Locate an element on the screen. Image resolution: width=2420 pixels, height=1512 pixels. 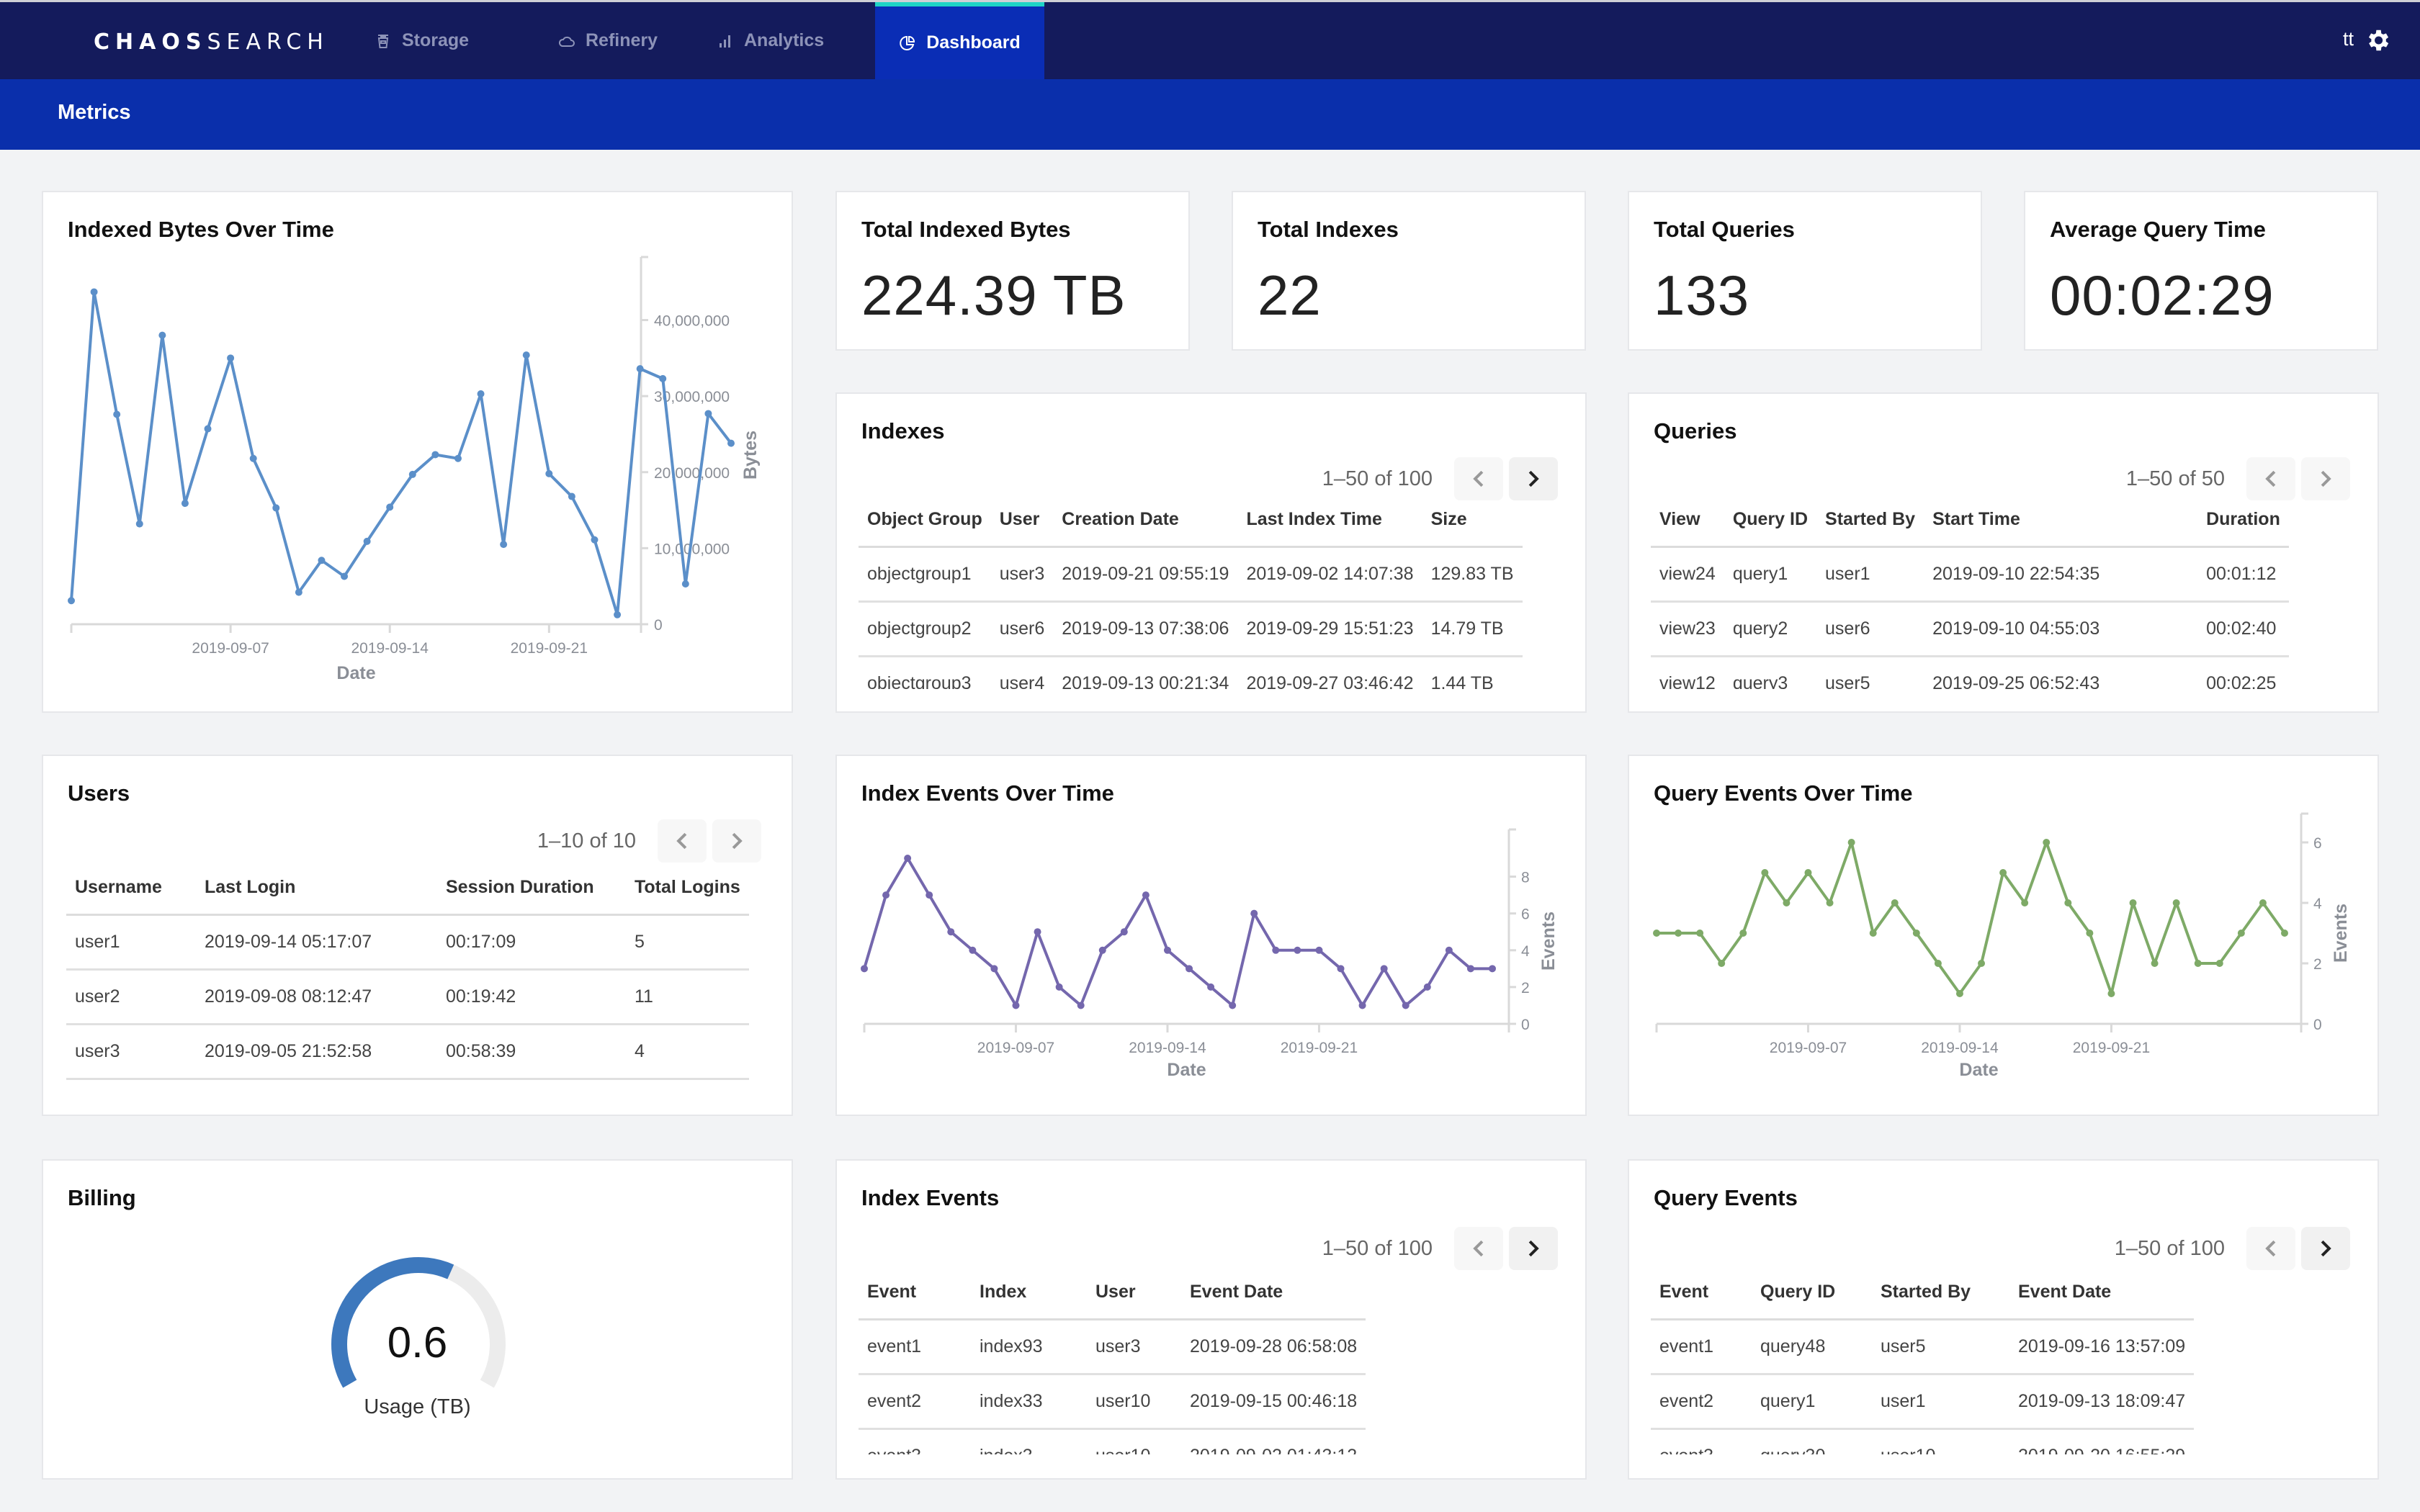
kpi-label: Total Queries is located at coordinates (1725, 229).